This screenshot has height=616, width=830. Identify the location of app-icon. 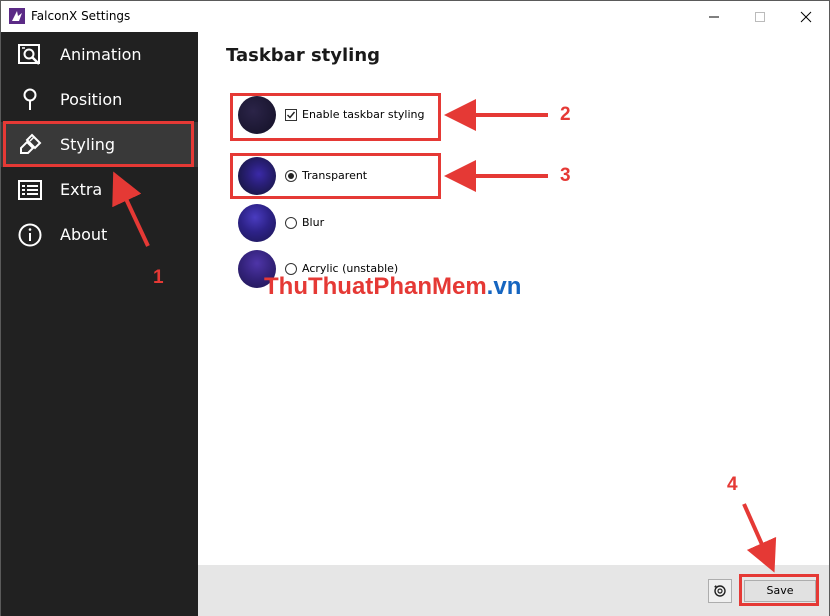
(17, 16).